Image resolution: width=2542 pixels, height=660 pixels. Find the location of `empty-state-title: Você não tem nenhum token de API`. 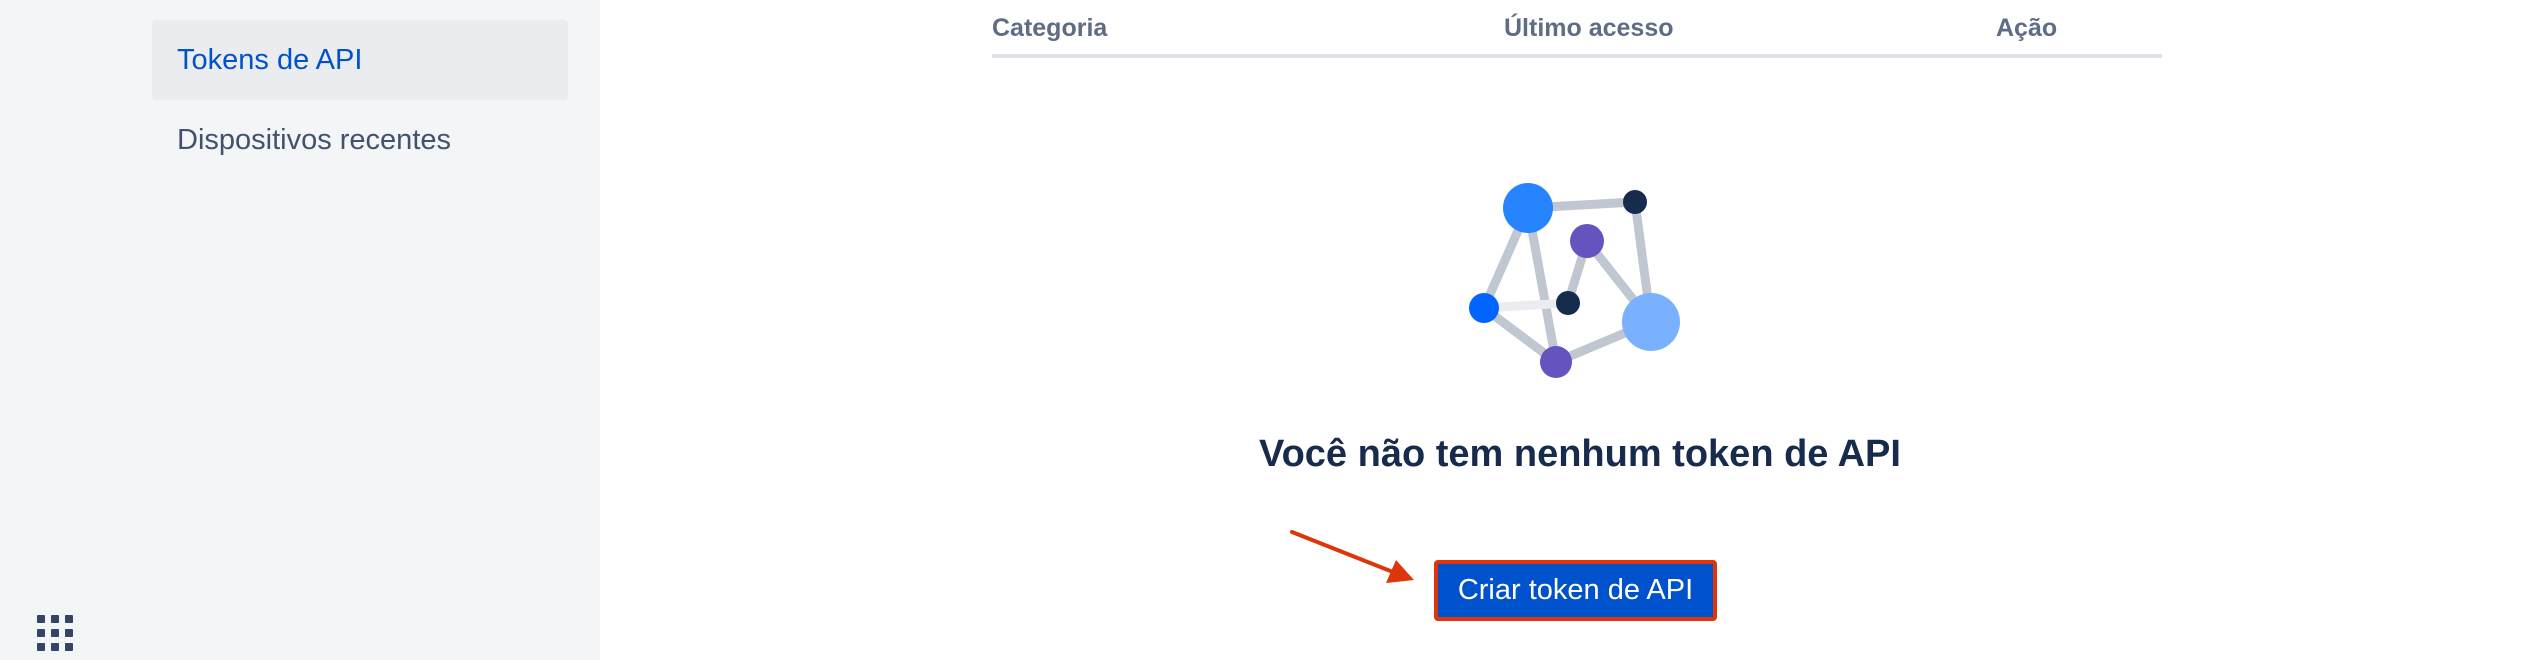

empty-state-title: Você não tem nenhum token de API is located at coordinates (1580, 454).